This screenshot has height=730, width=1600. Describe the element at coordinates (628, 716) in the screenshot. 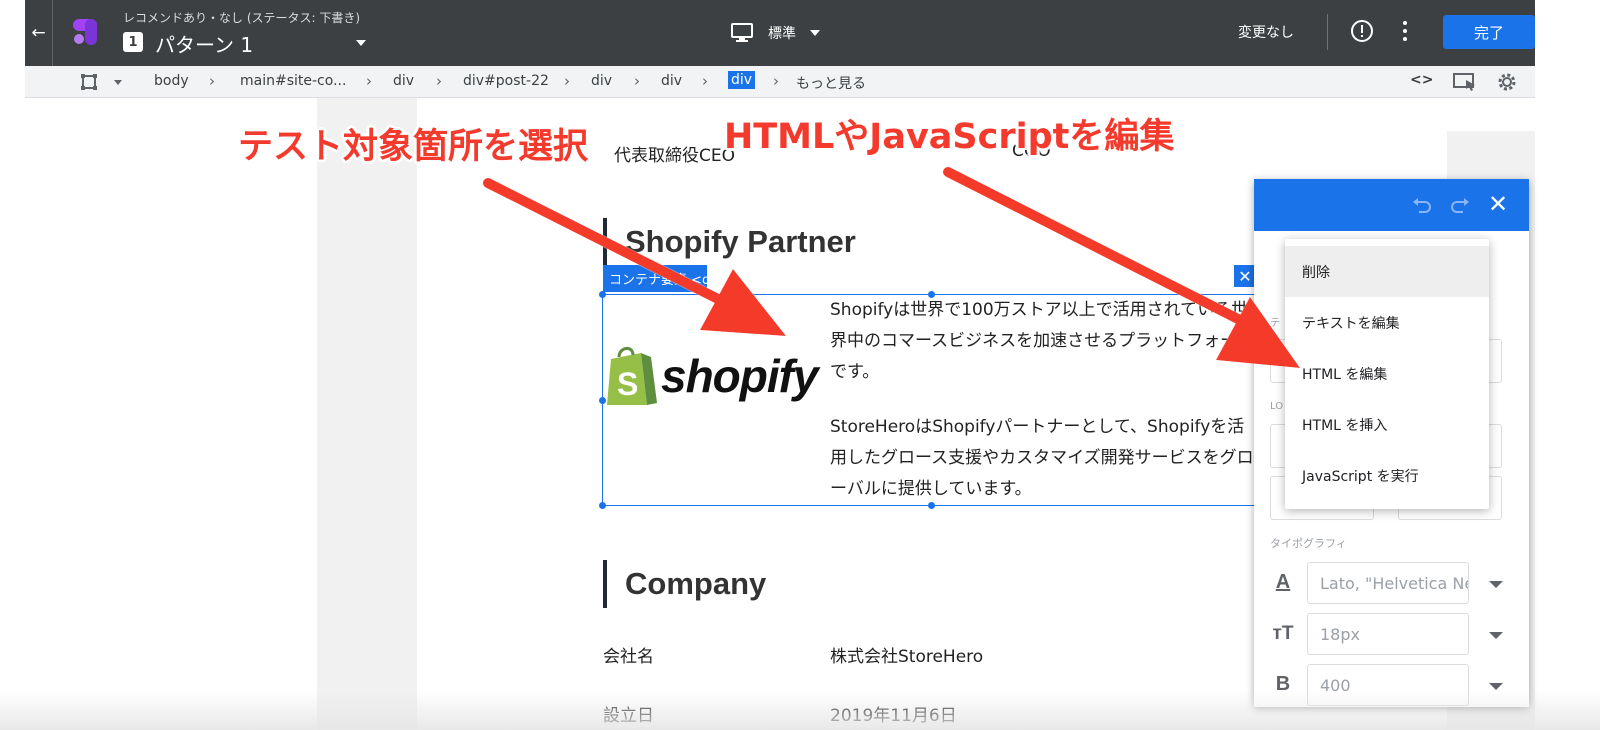

I see `company-row-label: 設立日` at that location.